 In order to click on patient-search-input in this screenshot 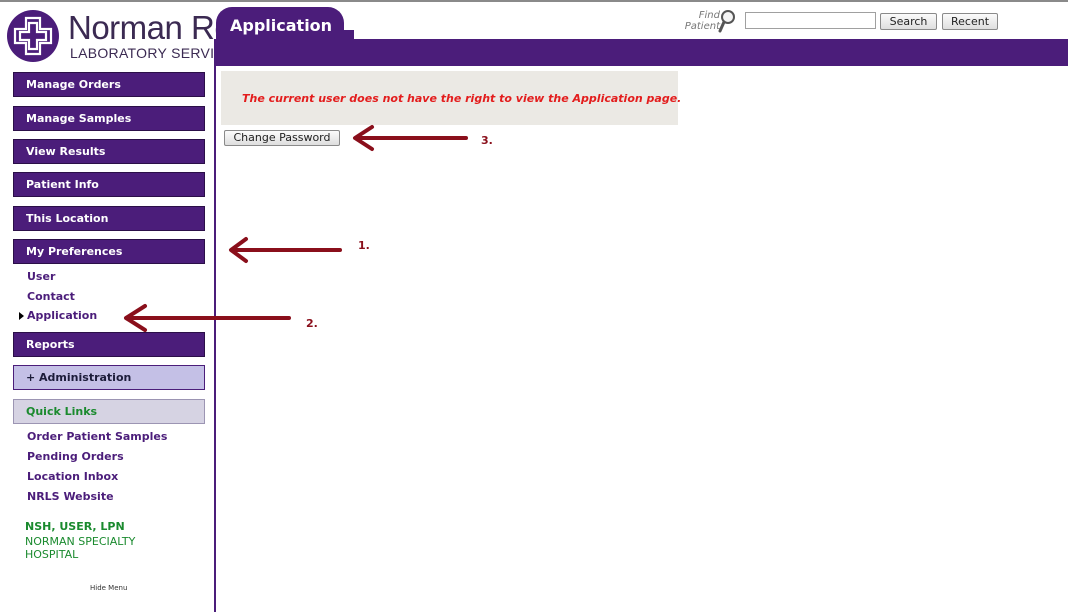, I will do `click(810, 20)`.